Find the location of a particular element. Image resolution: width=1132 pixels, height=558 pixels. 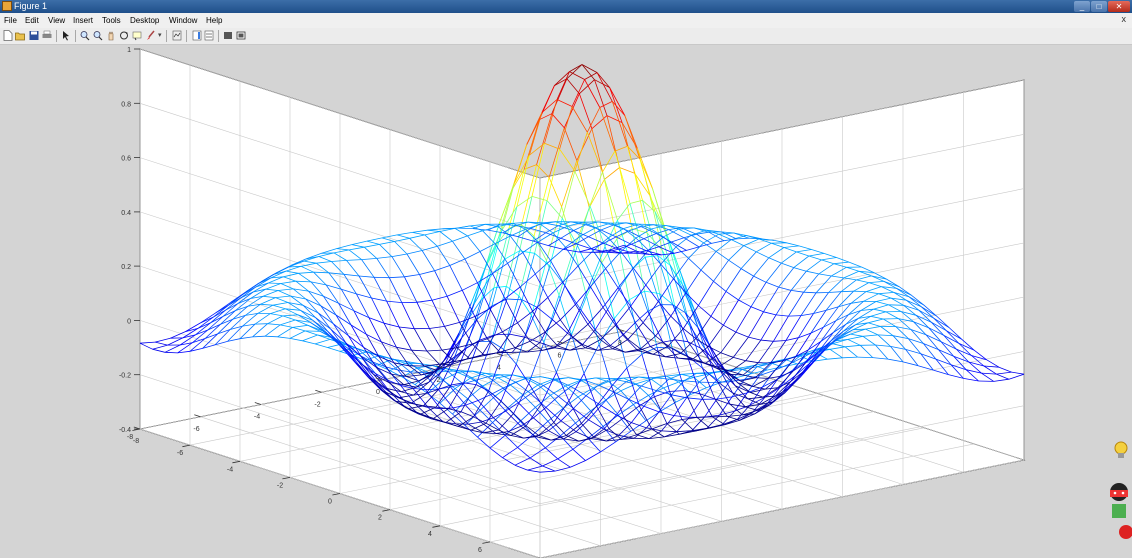

menu-tools: Tools is located at coordinates (111, 20).